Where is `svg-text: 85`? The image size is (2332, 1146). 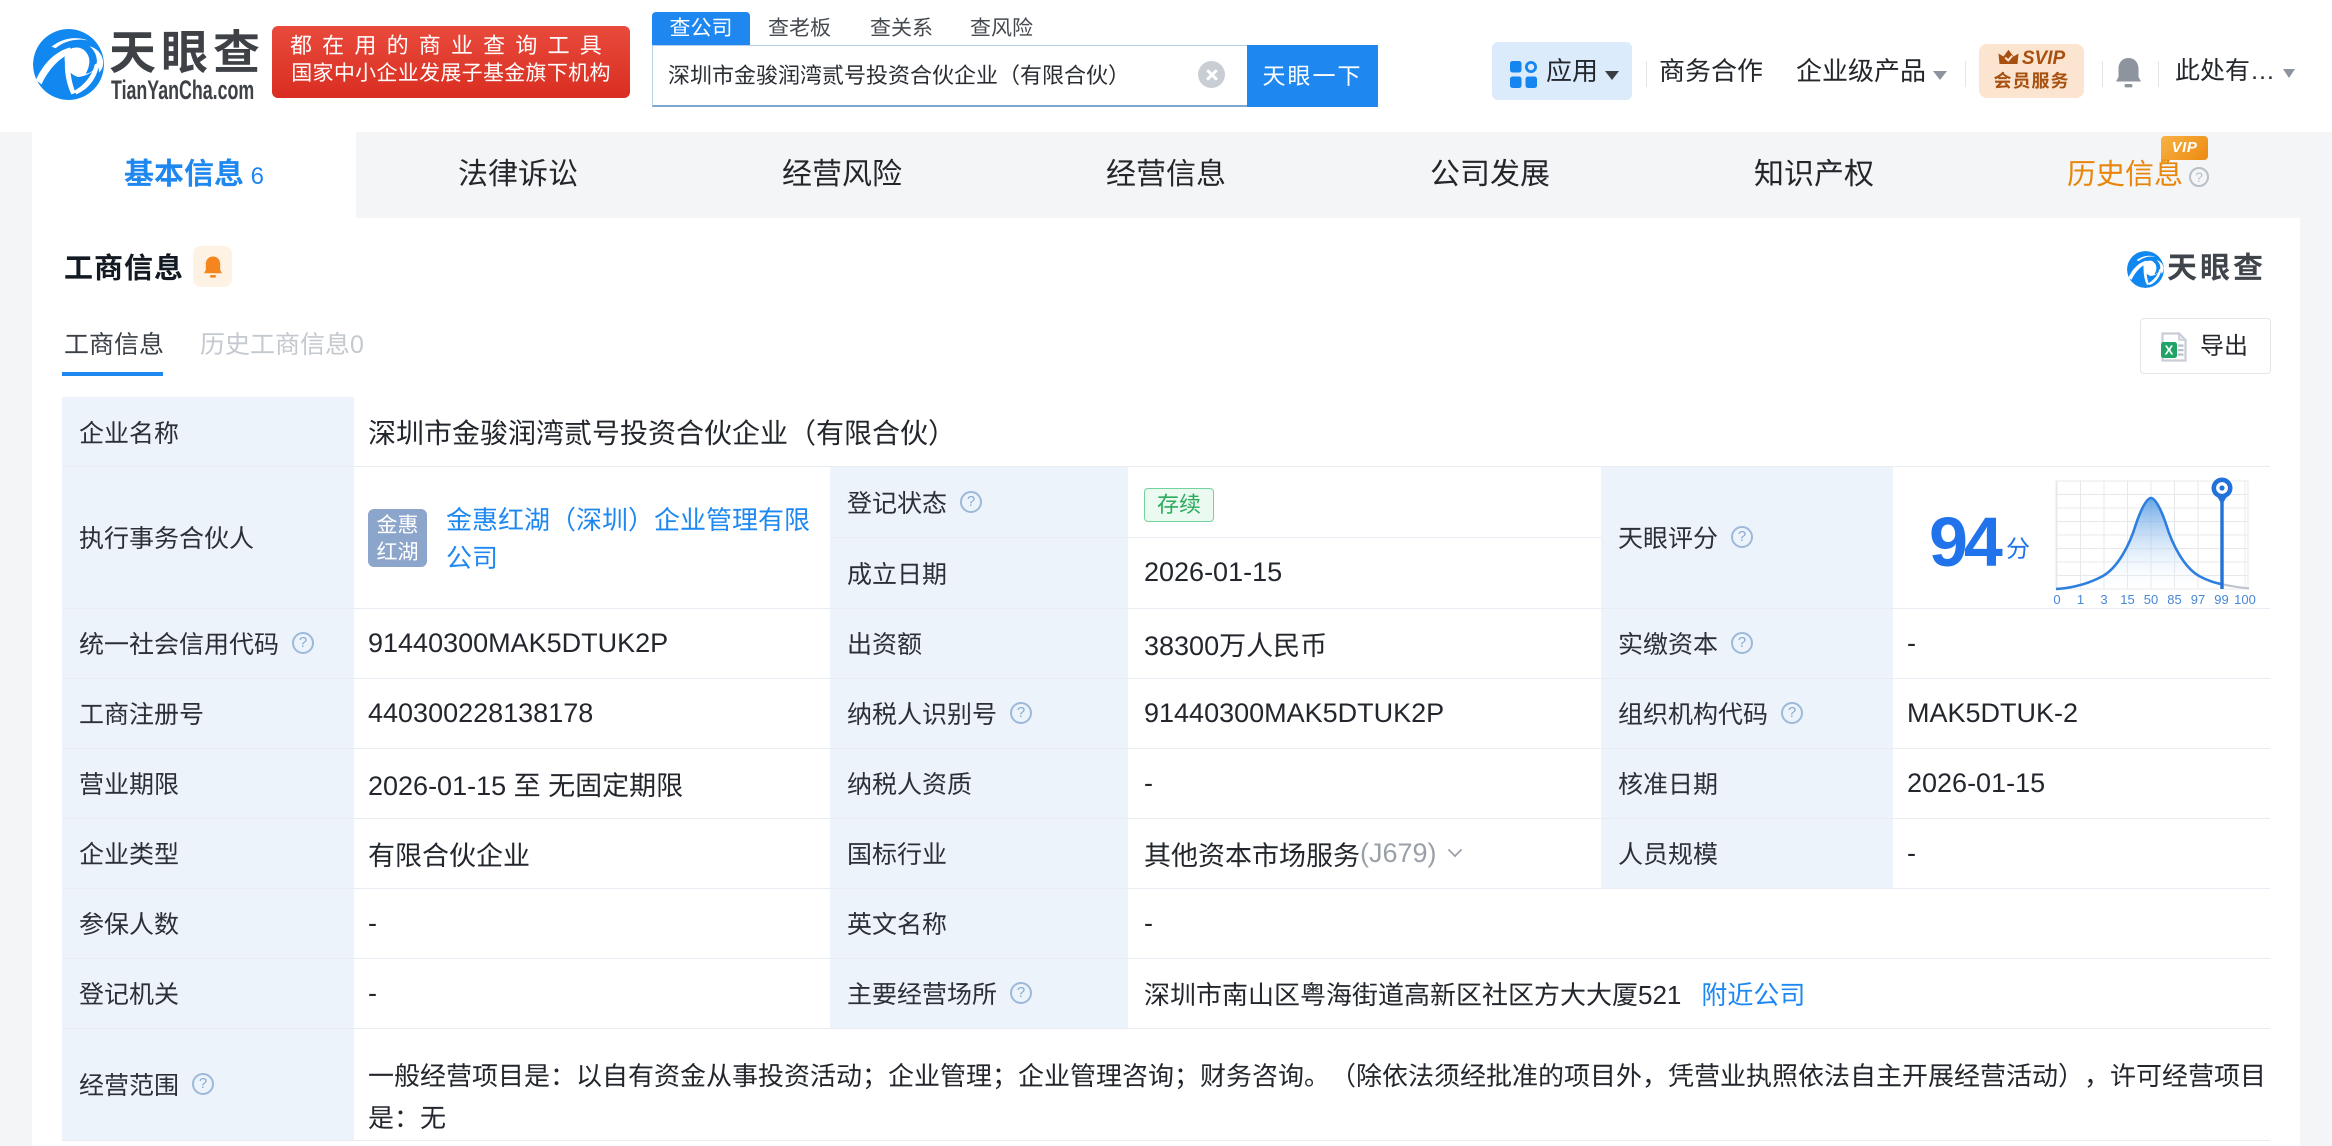 svg-text: 85 is located at coordinates (2174, 599).